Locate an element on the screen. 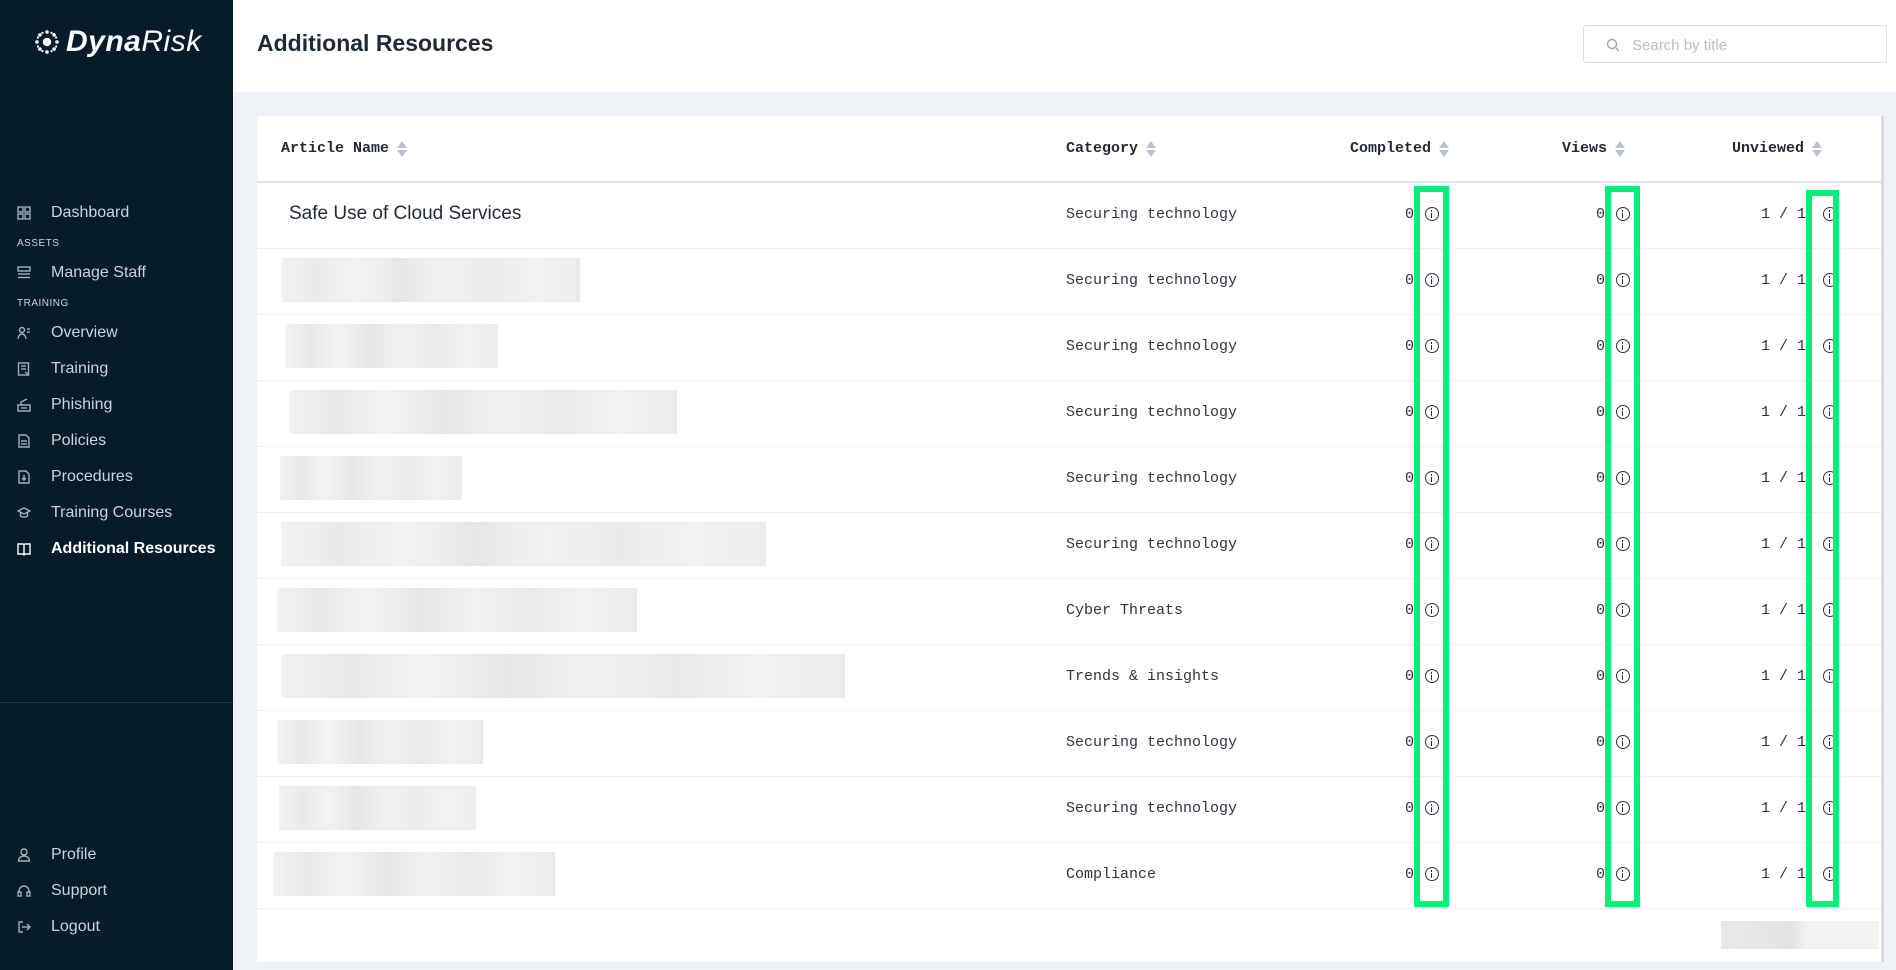 Image resolution: width=1896 pixels, height=970 pixels. sidebar-item-profile: Profile is located at coordinates (116, 855).